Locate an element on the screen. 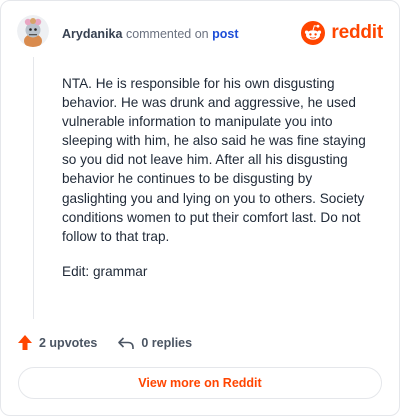 The image size is (400, 416). reddit-wordmark: reddit is located at coordinates (357, 32).